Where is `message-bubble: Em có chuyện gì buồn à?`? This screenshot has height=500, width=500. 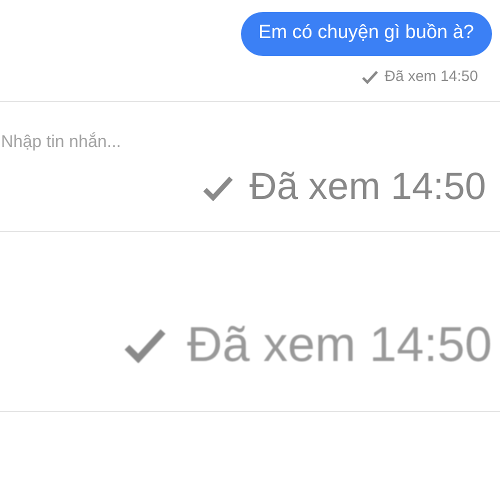 message-bubble: Em có chuyện gì buồn à? is located at coordinates (366, 34).